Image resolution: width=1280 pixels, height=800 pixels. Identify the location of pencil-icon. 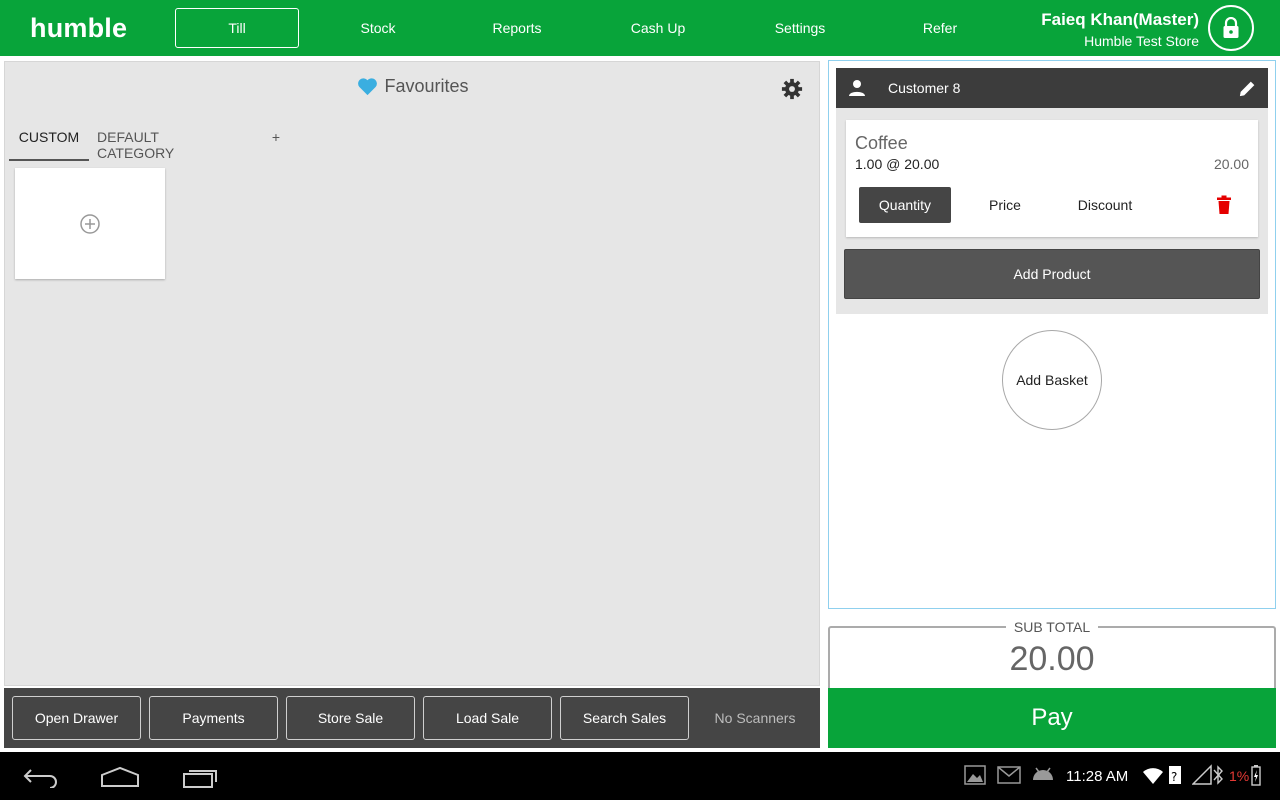
(1247, 88).